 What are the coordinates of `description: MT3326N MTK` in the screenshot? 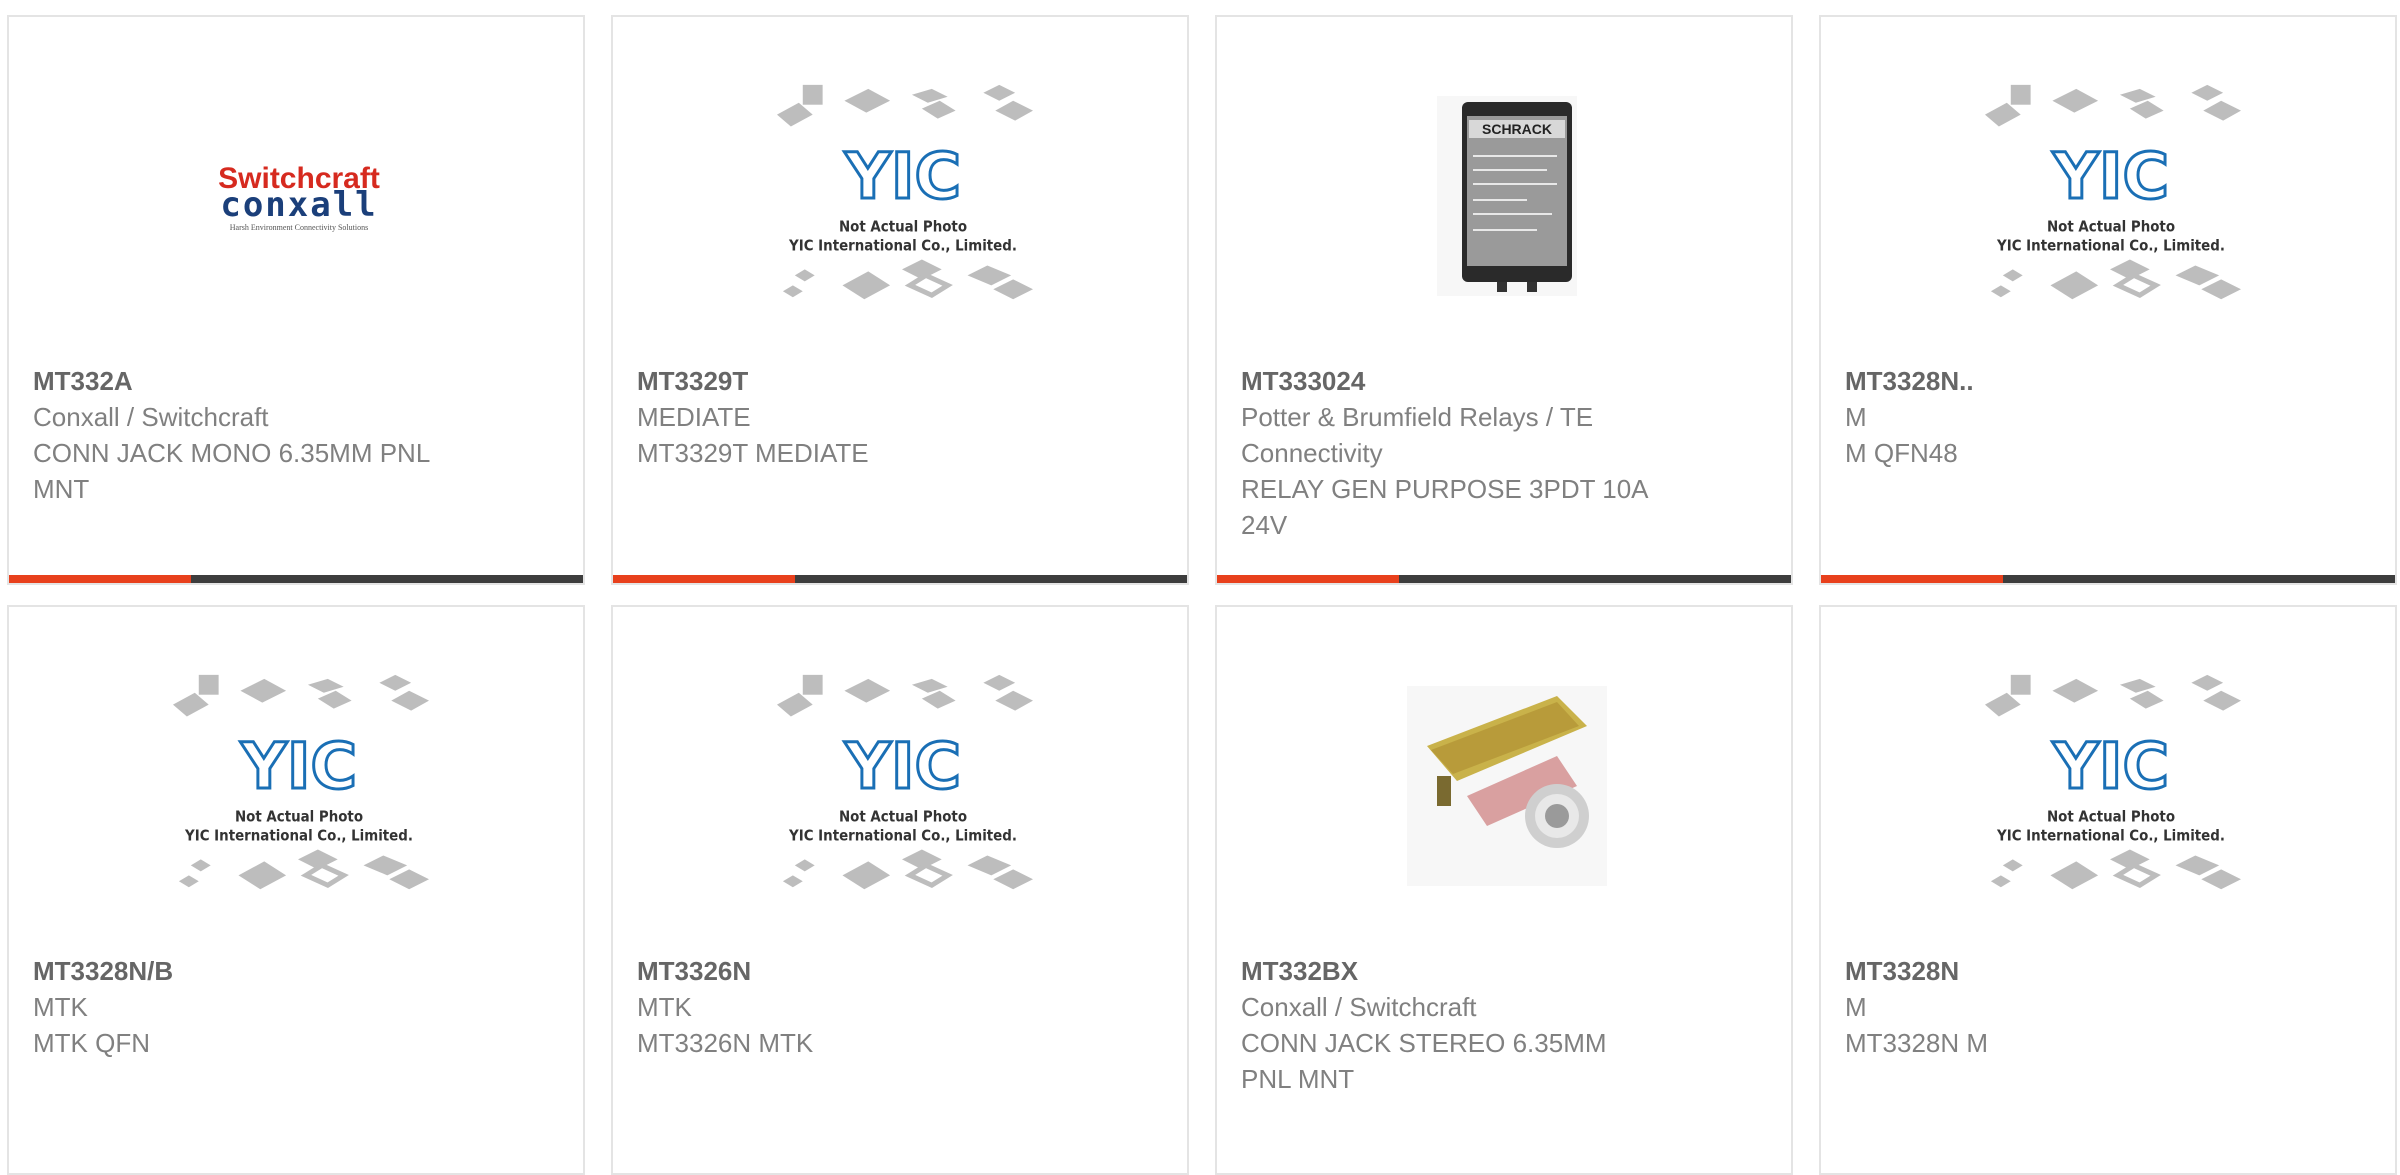 It's located at (725, 1043).